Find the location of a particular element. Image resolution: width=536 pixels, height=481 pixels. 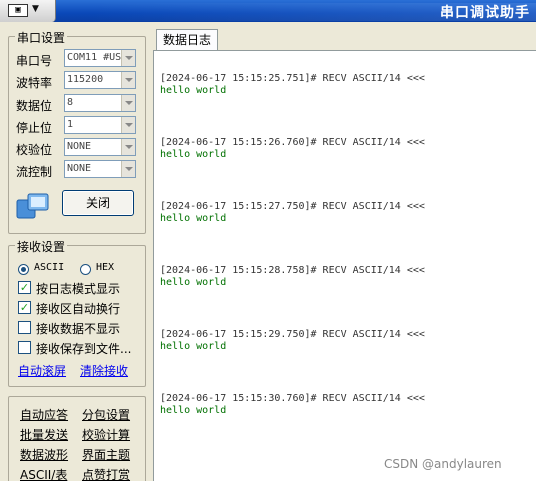

auto-scroll-link: 自动滚屏 is located at coordinates (42, 370).